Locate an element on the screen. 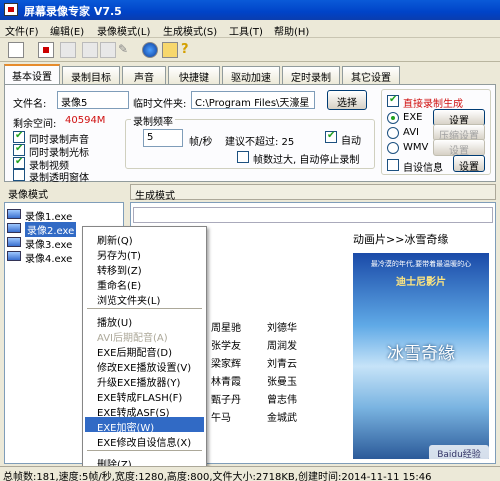  tab-target: 录制目标 is located at coordinates (91, 75).